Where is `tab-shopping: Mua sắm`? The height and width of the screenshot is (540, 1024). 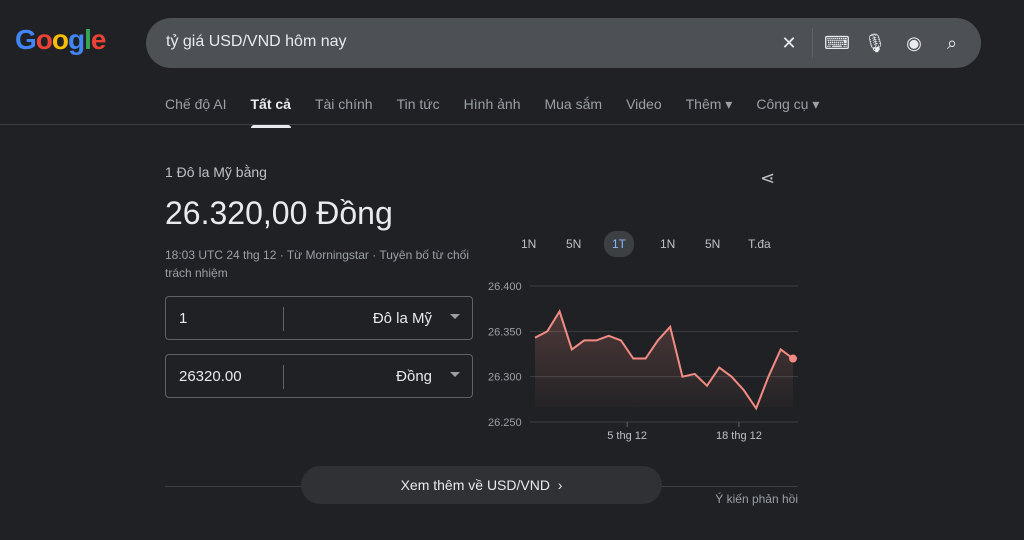 tab-shopping: Mua sắm is located at coordinates (573, 110).